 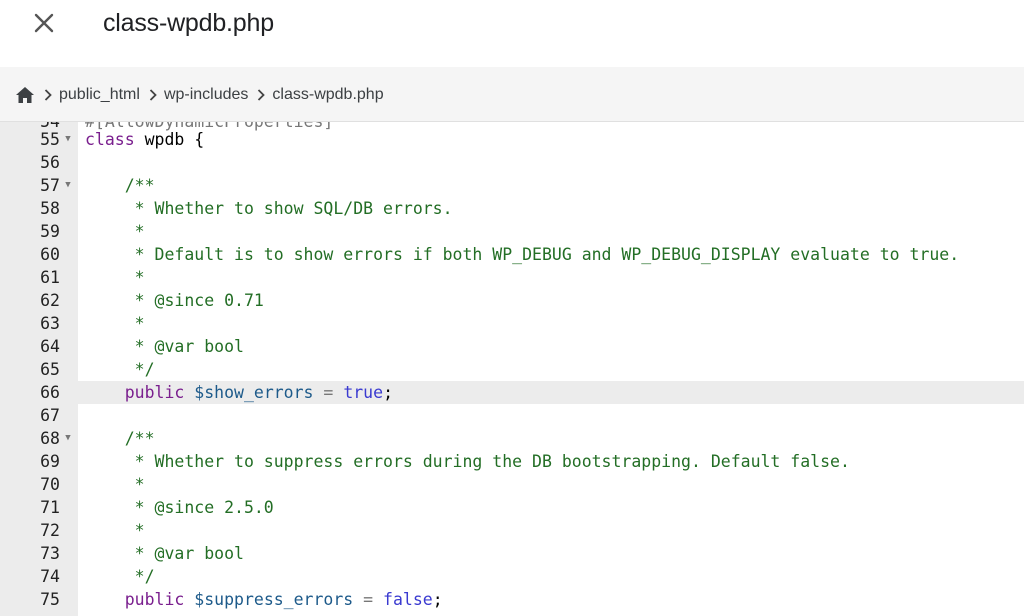 I want to click on code-line: 68 ▼ /**, so click(x=512, y=438).